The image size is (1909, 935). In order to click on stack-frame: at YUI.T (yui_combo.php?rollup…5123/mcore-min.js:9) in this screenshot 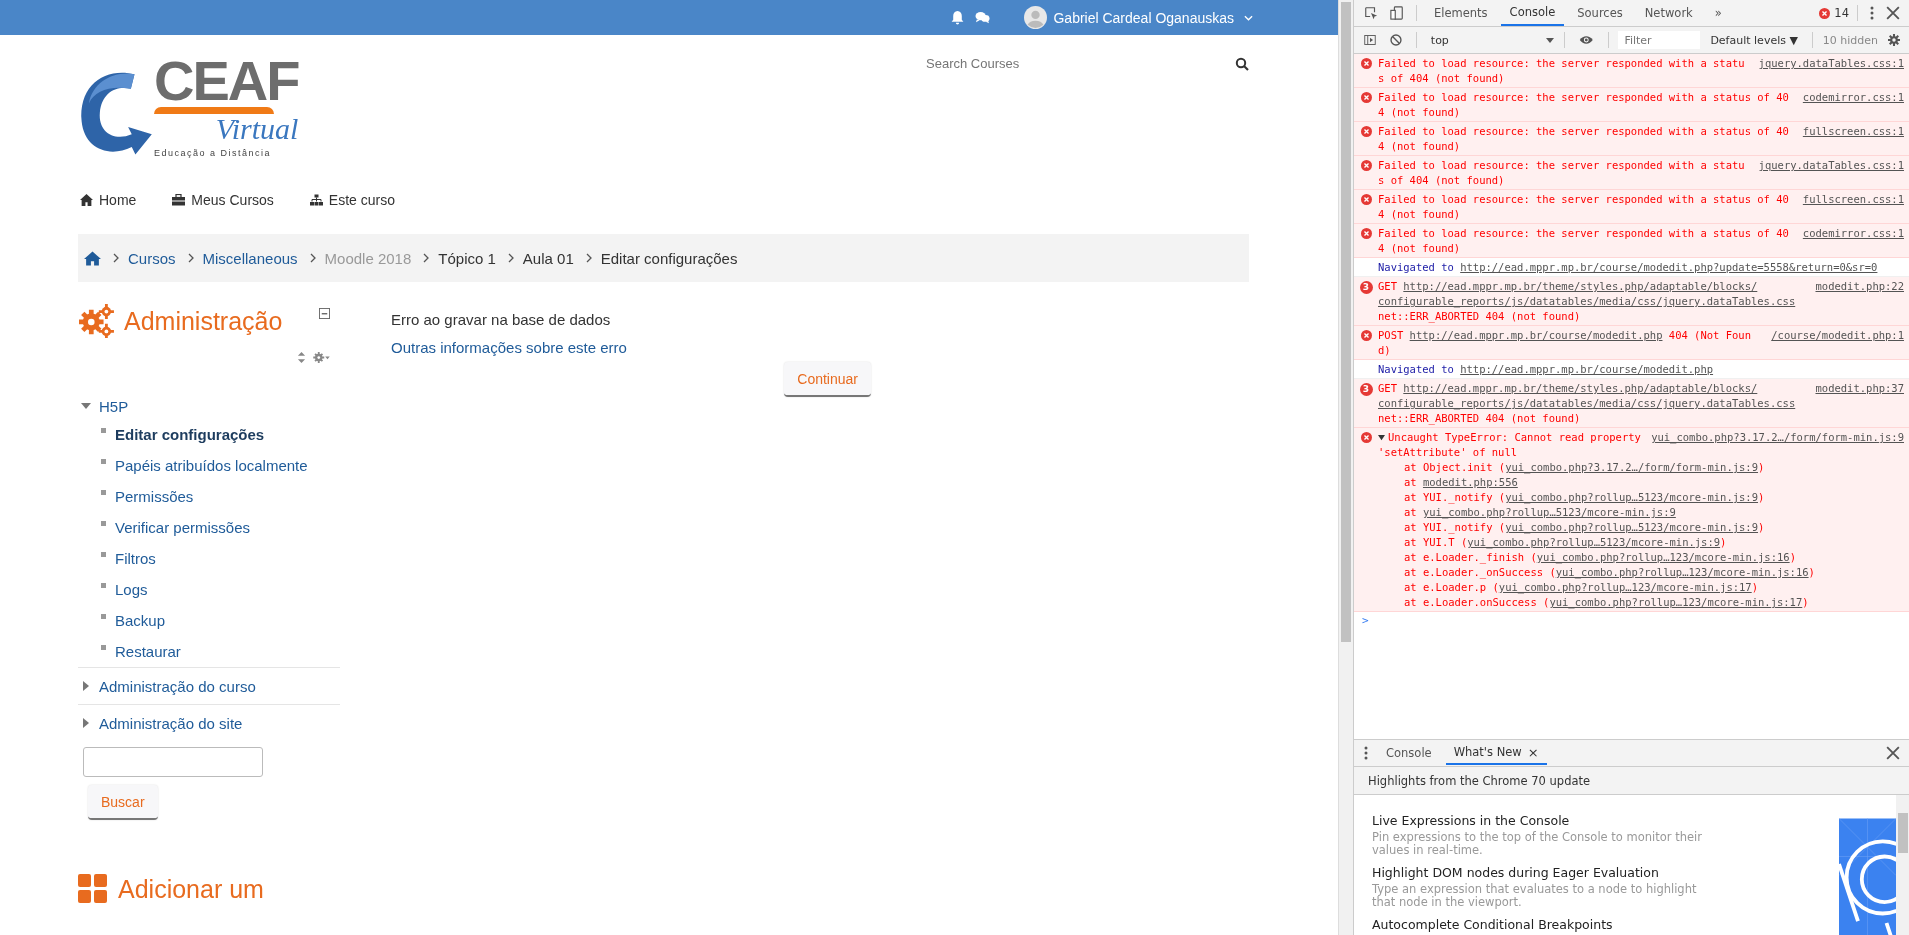, I will do `click(1641, 542)`.